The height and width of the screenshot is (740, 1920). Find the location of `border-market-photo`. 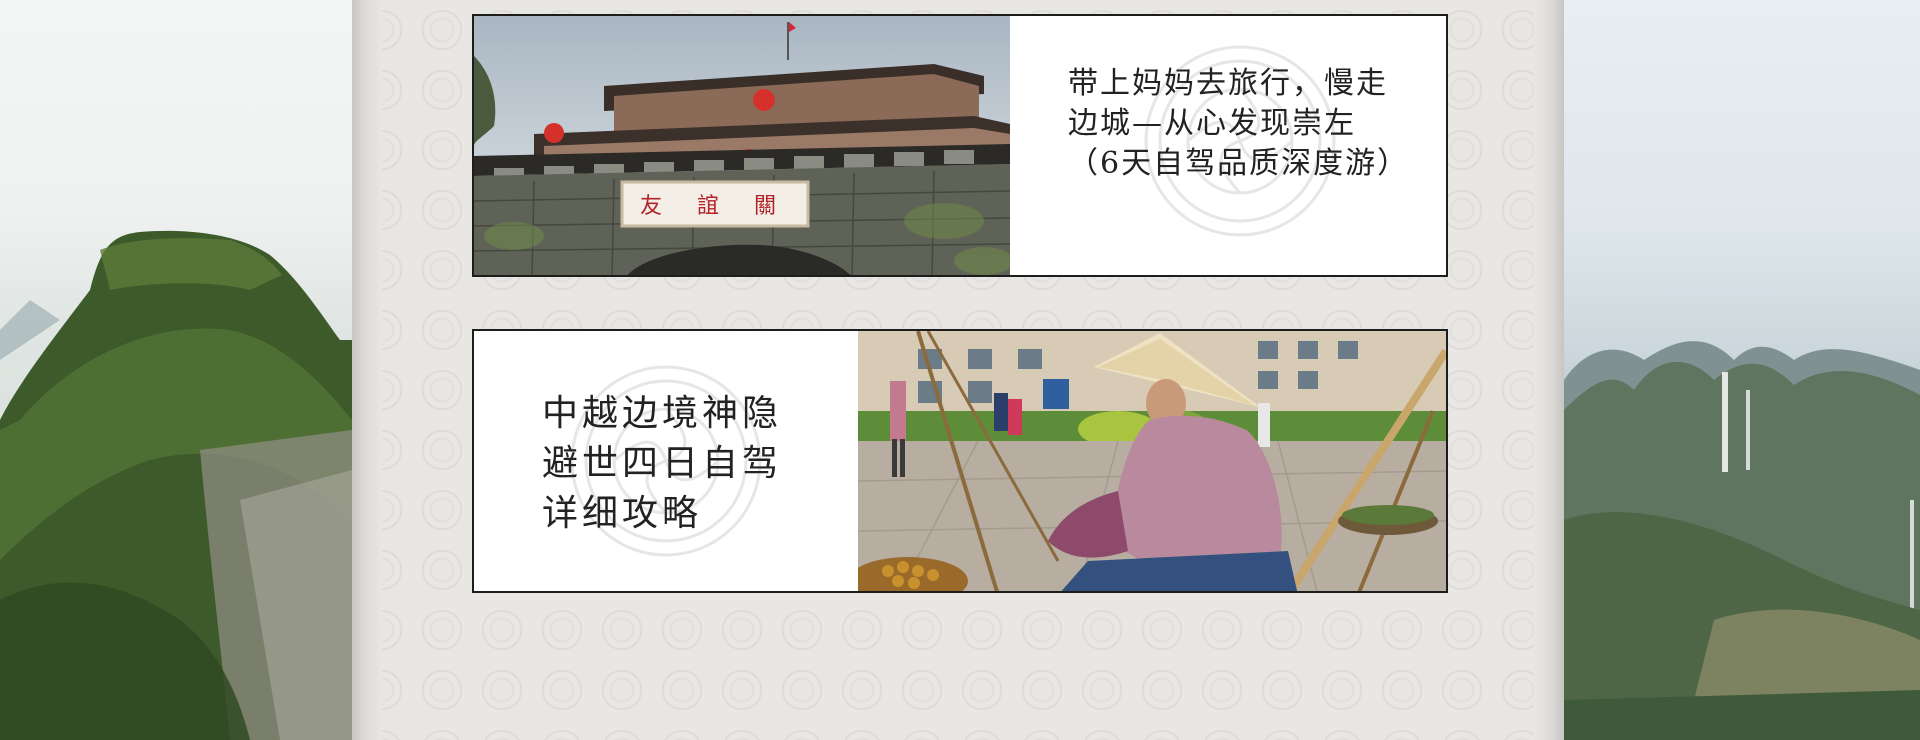

border-market-photo is located at coordinates (1152, 461).